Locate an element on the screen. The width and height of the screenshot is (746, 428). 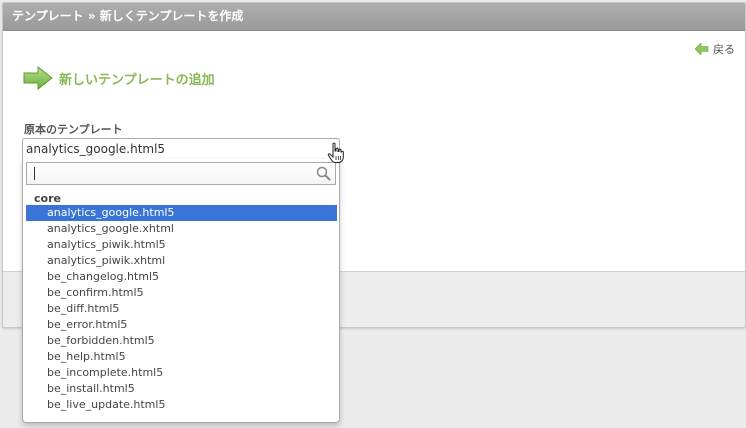
arrow-right-icon is located at coordinates (38, 78).